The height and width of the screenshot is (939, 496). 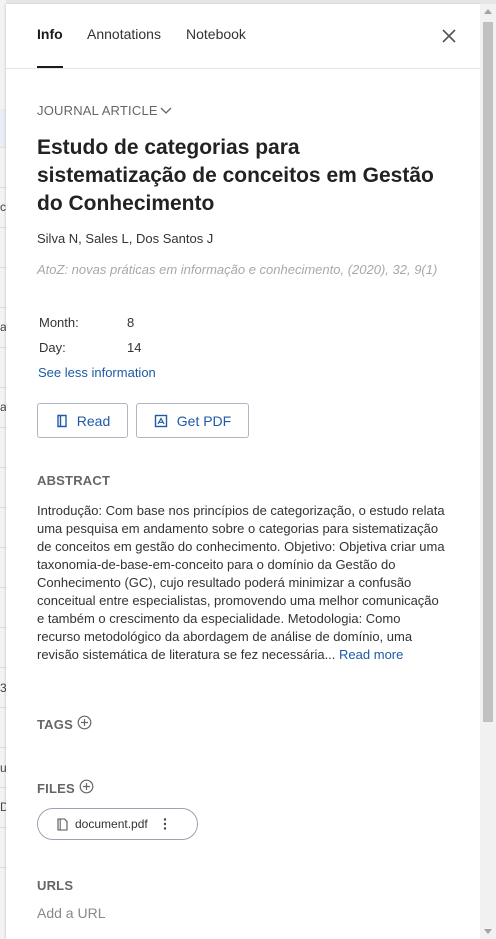 What do you see at coordinates (124, 34) in the screenshot?
I see `tab-annotations: Annotations` at bounding box center [124, 34].